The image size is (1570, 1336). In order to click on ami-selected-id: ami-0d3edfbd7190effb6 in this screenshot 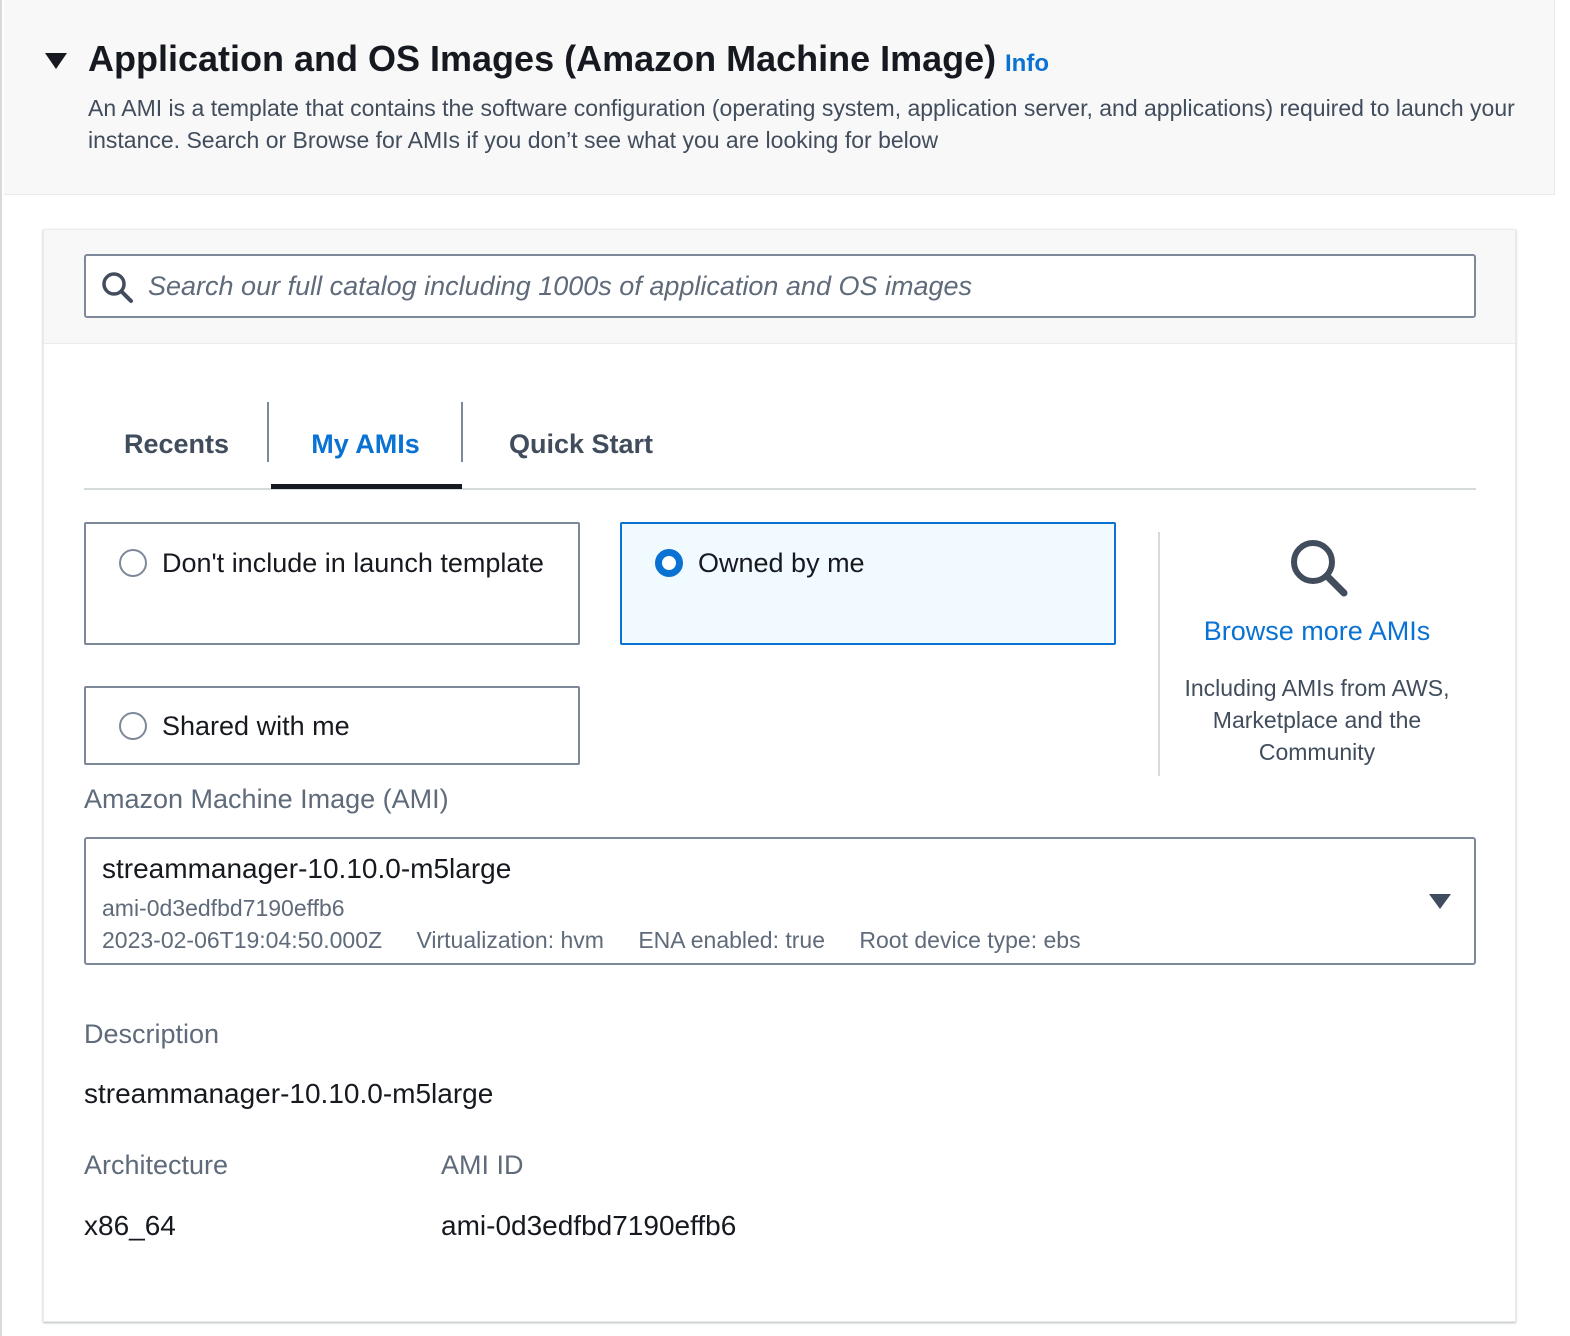, I will do `click(223, 908)`.